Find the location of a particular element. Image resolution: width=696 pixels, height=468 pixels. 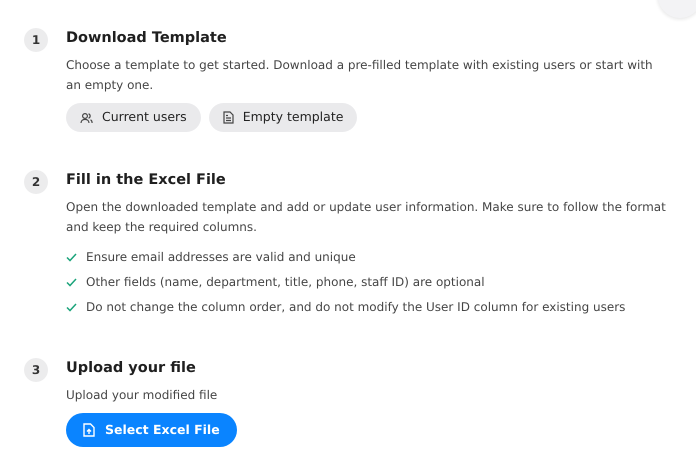

step-title: Upload your file is located at coordinates (131, 368).